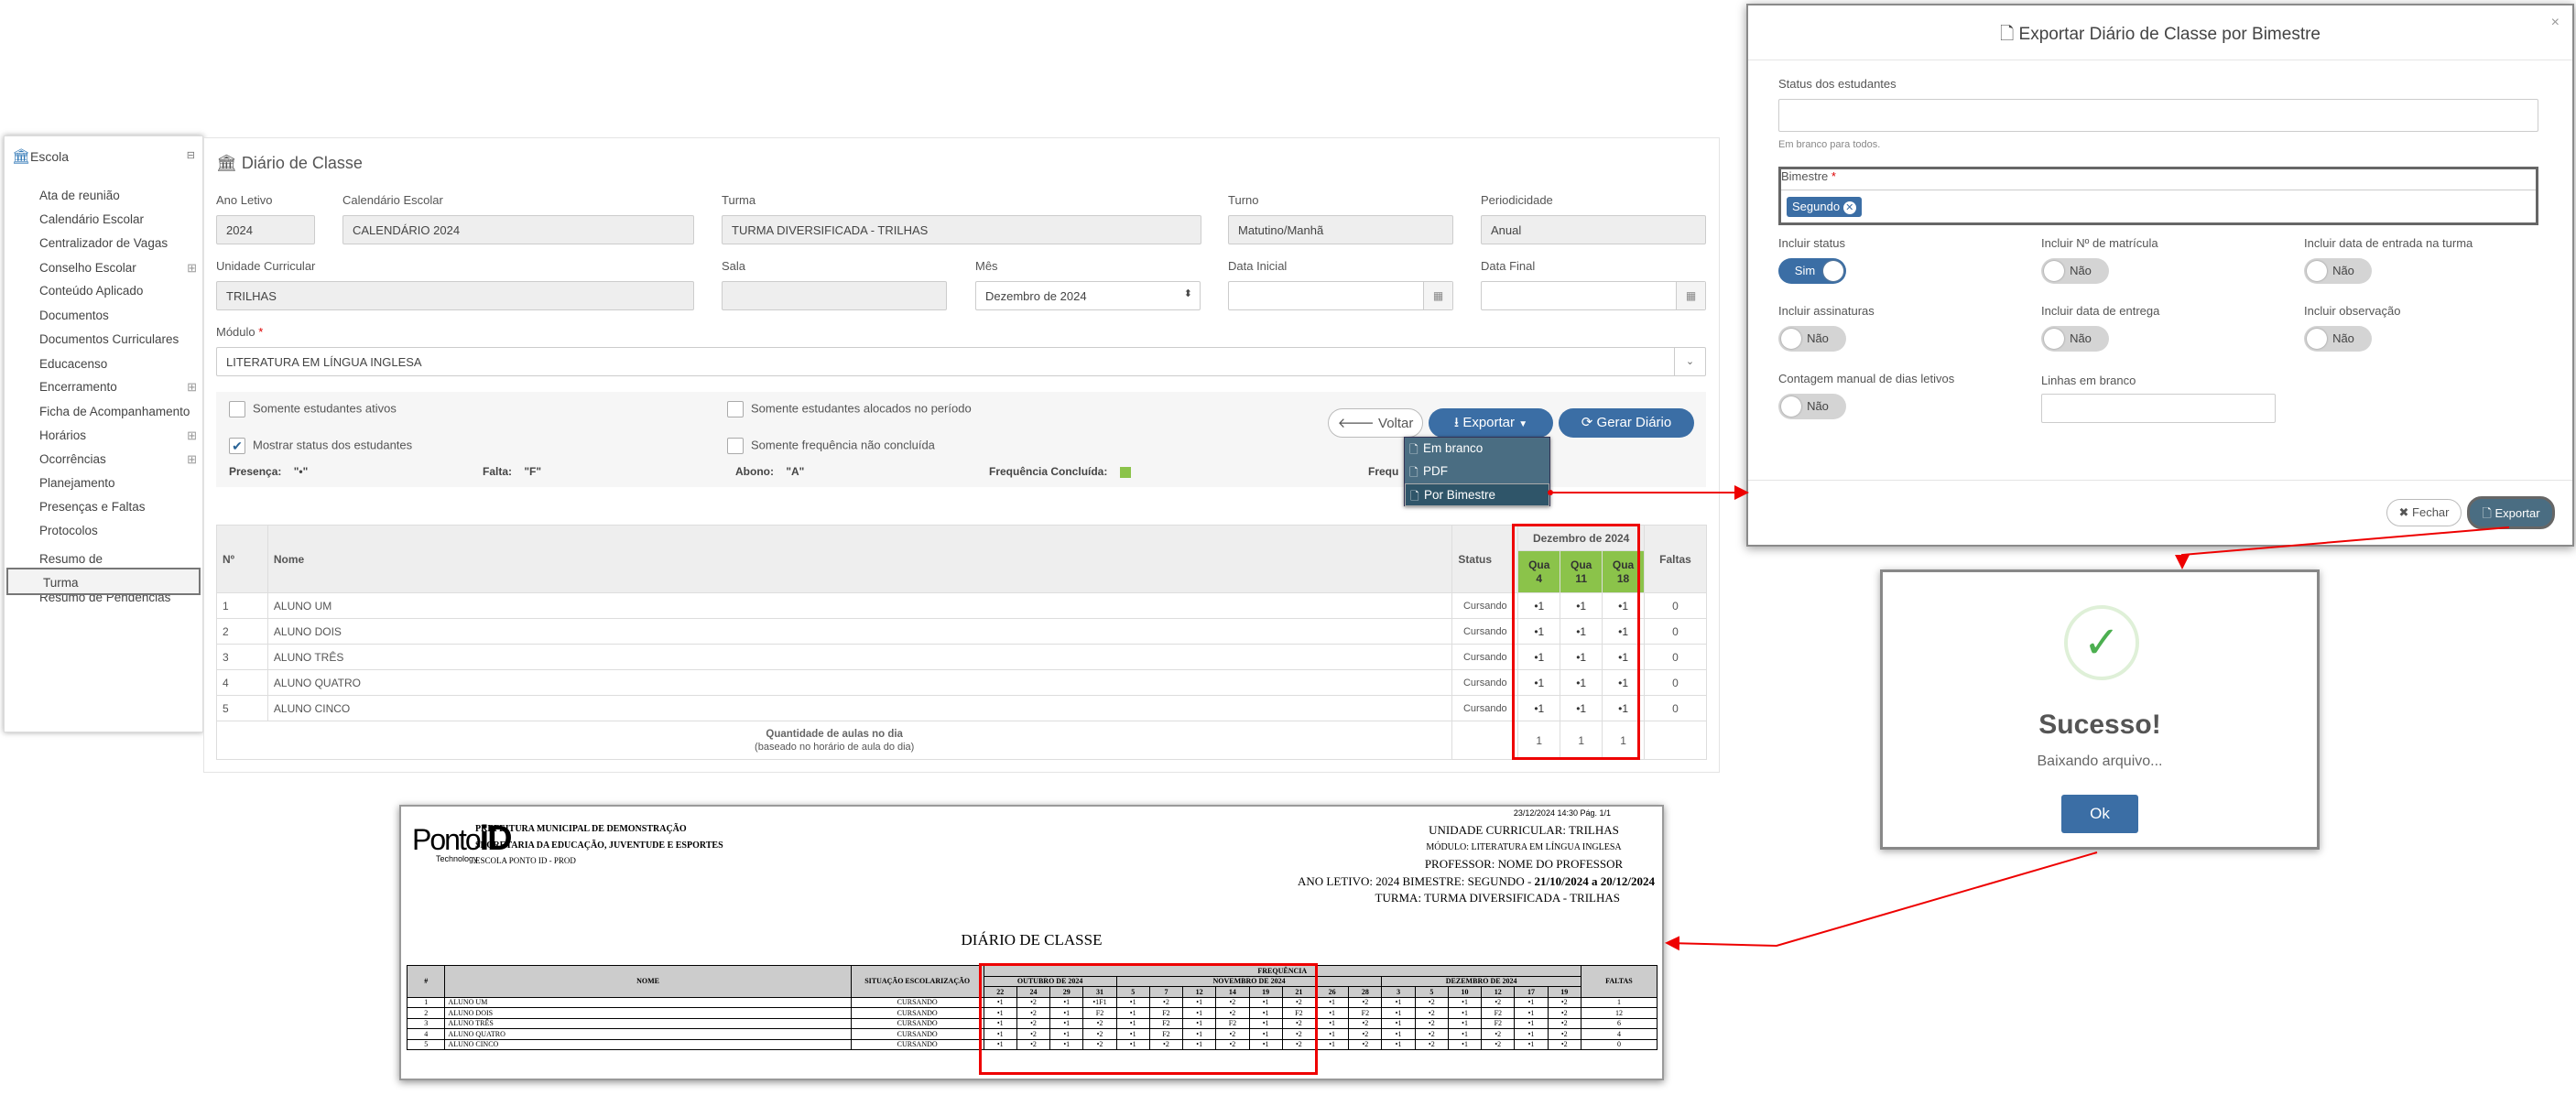  What do you see at coordinates (2342, 547) in the screenshot?
I see `arrow-modal-to-success` at bounding box center [2342, 547].